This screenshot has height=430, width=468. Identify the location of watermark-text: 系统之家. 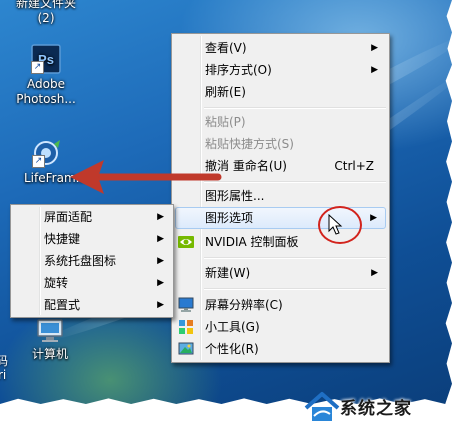
(376, 409).